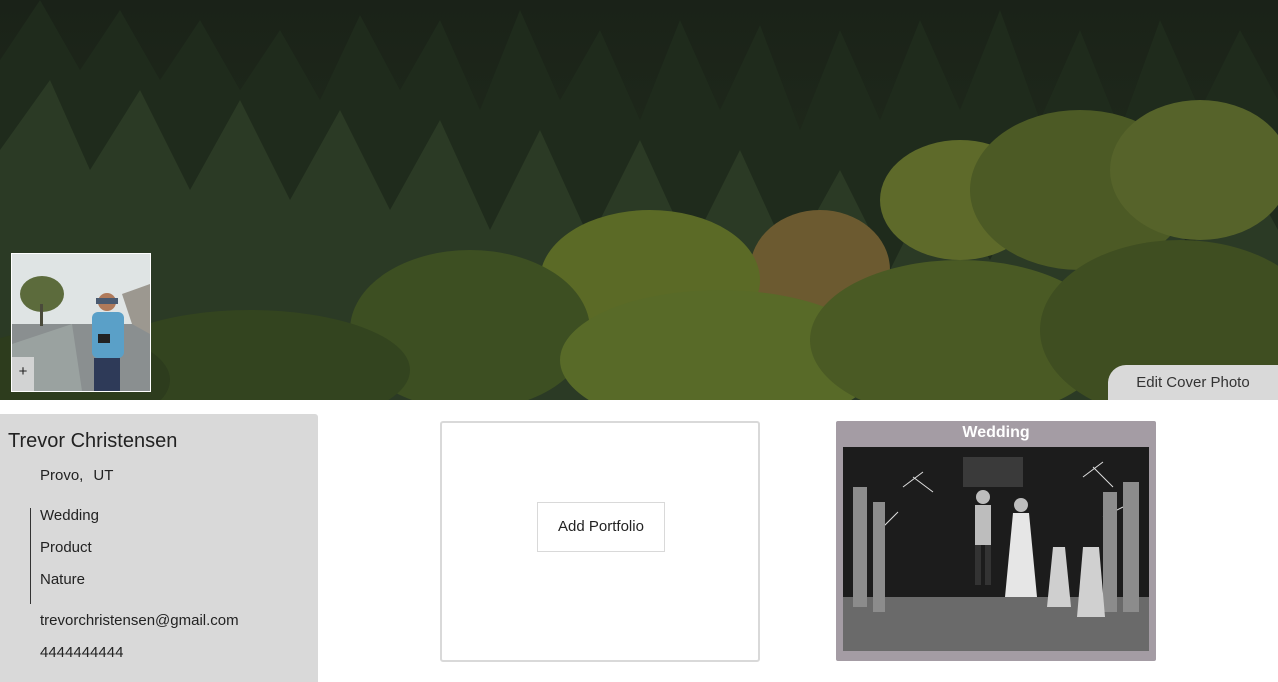 The height and width of the screenshot is (682, 1278). I want to click on specialty-item: Wedding, so click(69, 515).